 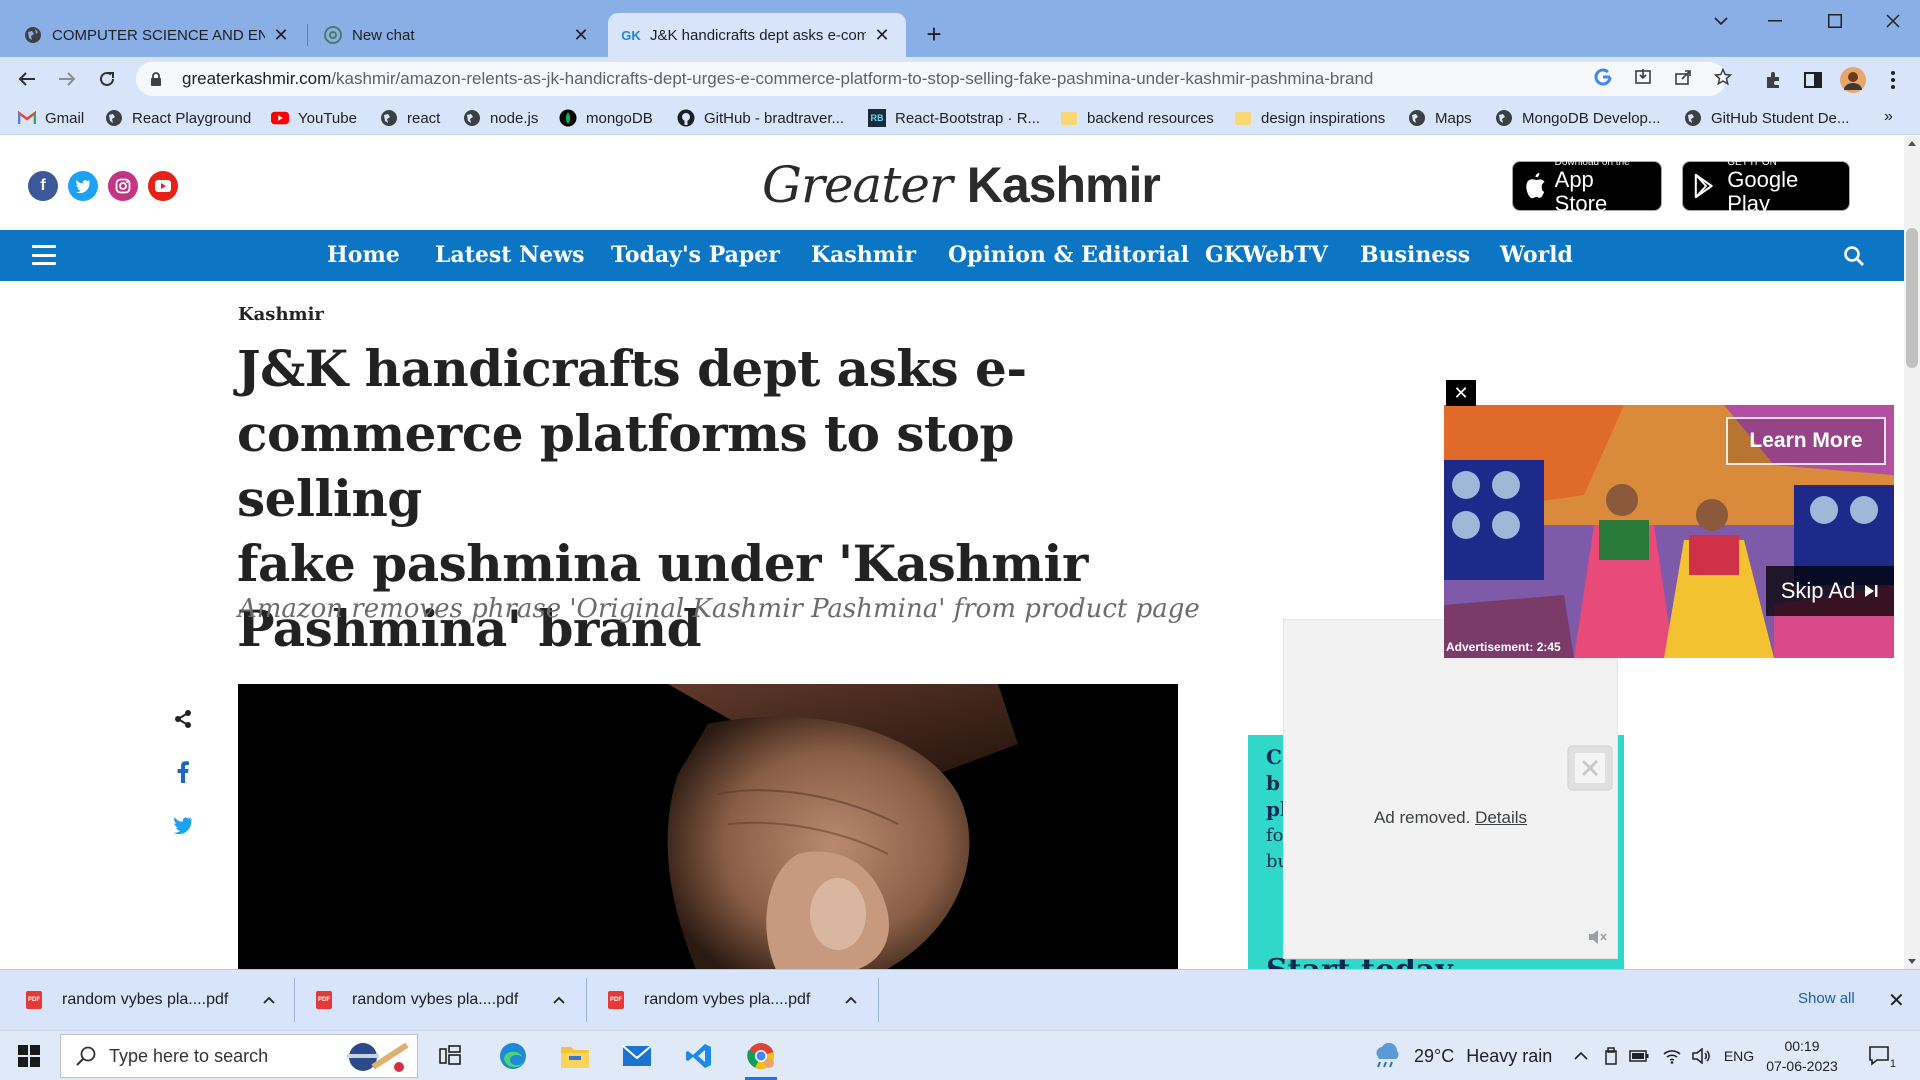 What do you see at coordinates (1888, 117) in the screenshot?
I see `bookmarks-overflow-button: »` at bounding box center [1888, 117].